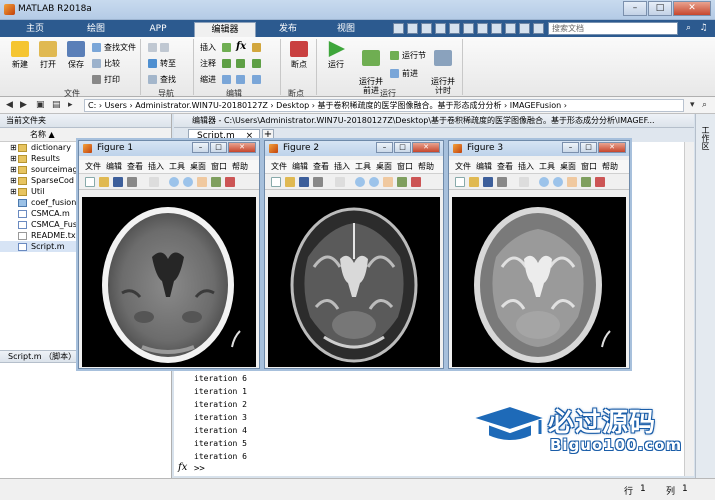 Image resolution: width=715 pixels, height=500 pixels. What do you see at coordinates (346, 29) in the screenshot?
I see `tab-view: 视图` at bounding box center [346, 29].